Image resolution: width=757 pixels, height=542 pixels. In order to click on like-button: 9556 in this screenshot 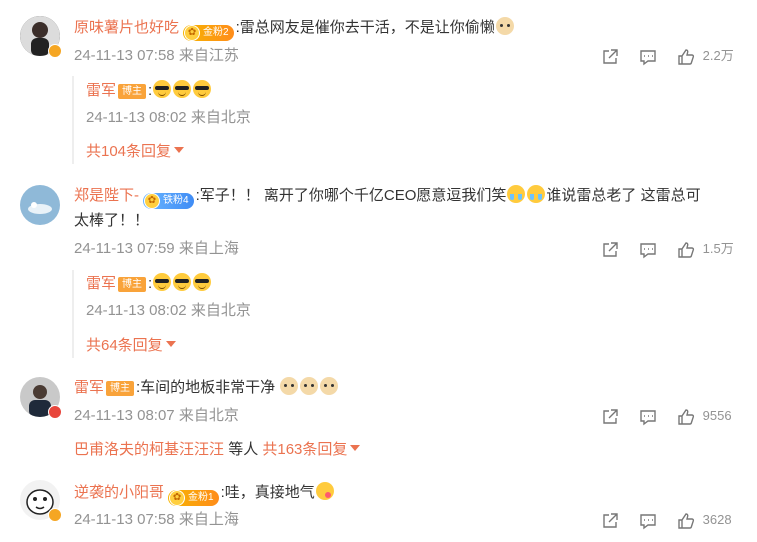, I will do `click(704, 416)`.